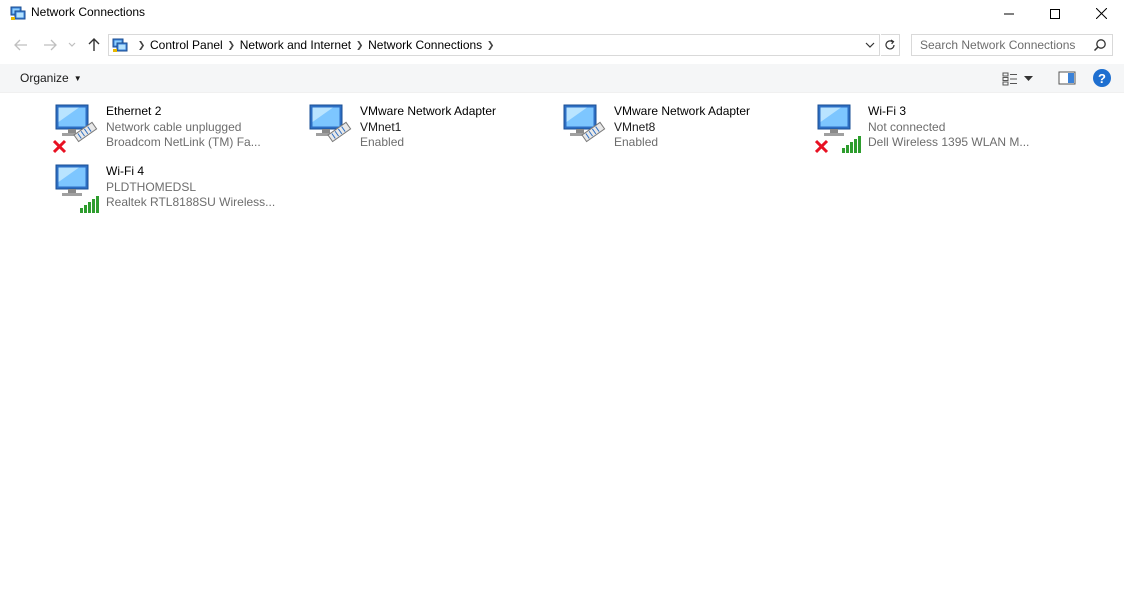 The image size is (1124, 612). Describe the element at coordinates (186, 45) in the screenshot. I see `breadcrumb-control-panel: Control Panel` at that location.